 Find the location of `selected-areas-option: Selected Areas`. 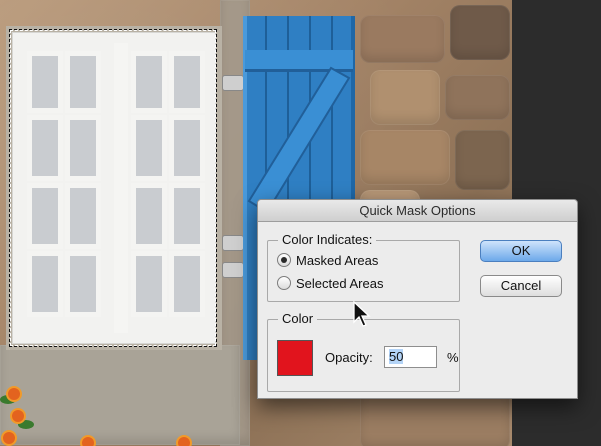

selected-areas-option: Selected Areas is located at coordinates (330, 283).